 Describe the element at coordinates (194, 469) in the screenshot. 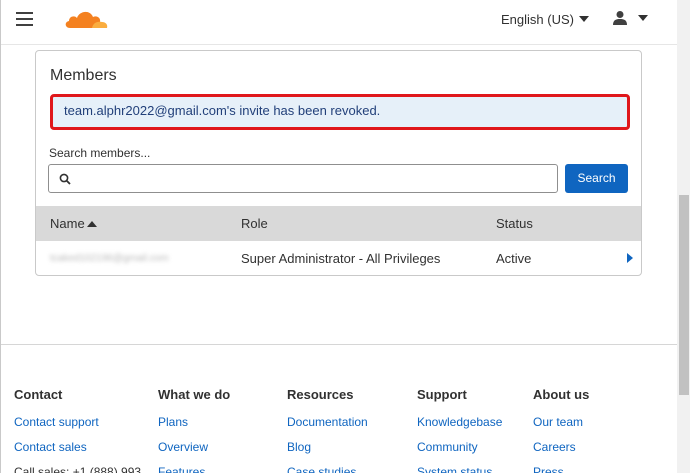

I see `footer-link: Features` at that location.